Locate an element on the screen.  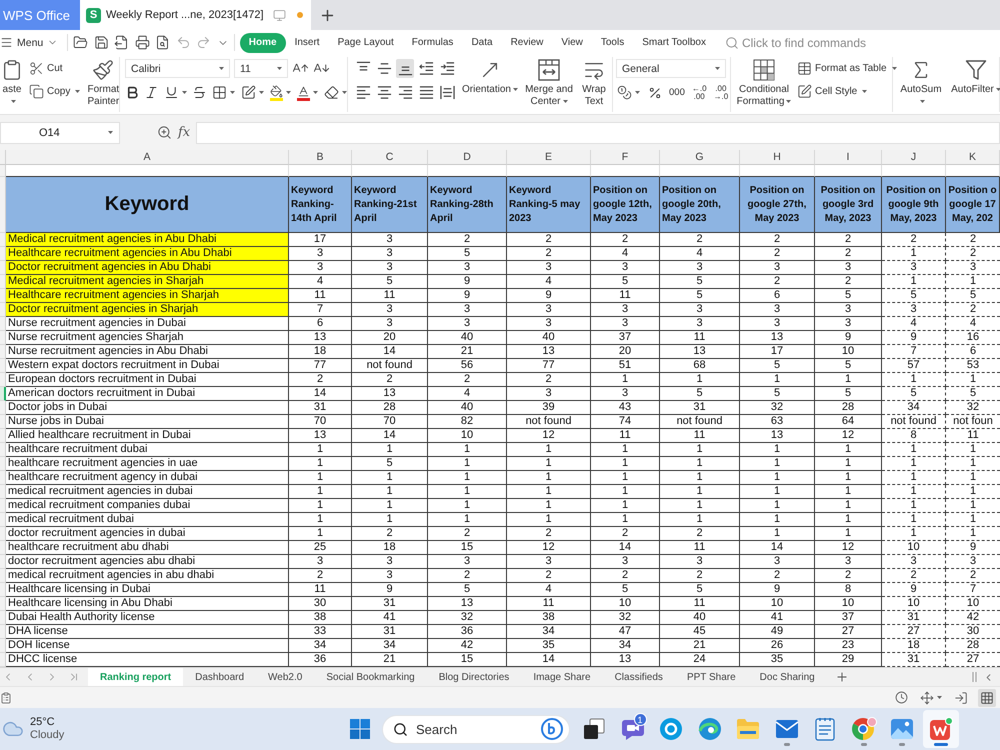
sheet-tab: Classifieds is located at coordinates (638, 677).